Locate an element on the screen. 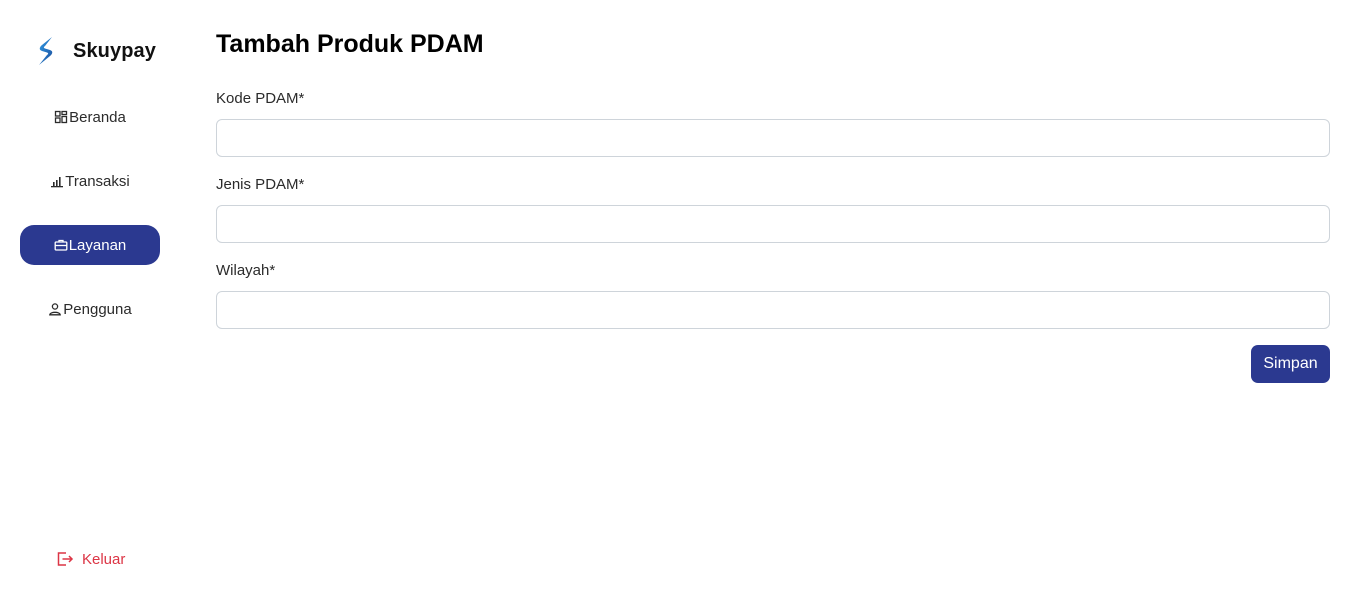  skuypay-logo-icon is located at coordinates (46, 51).